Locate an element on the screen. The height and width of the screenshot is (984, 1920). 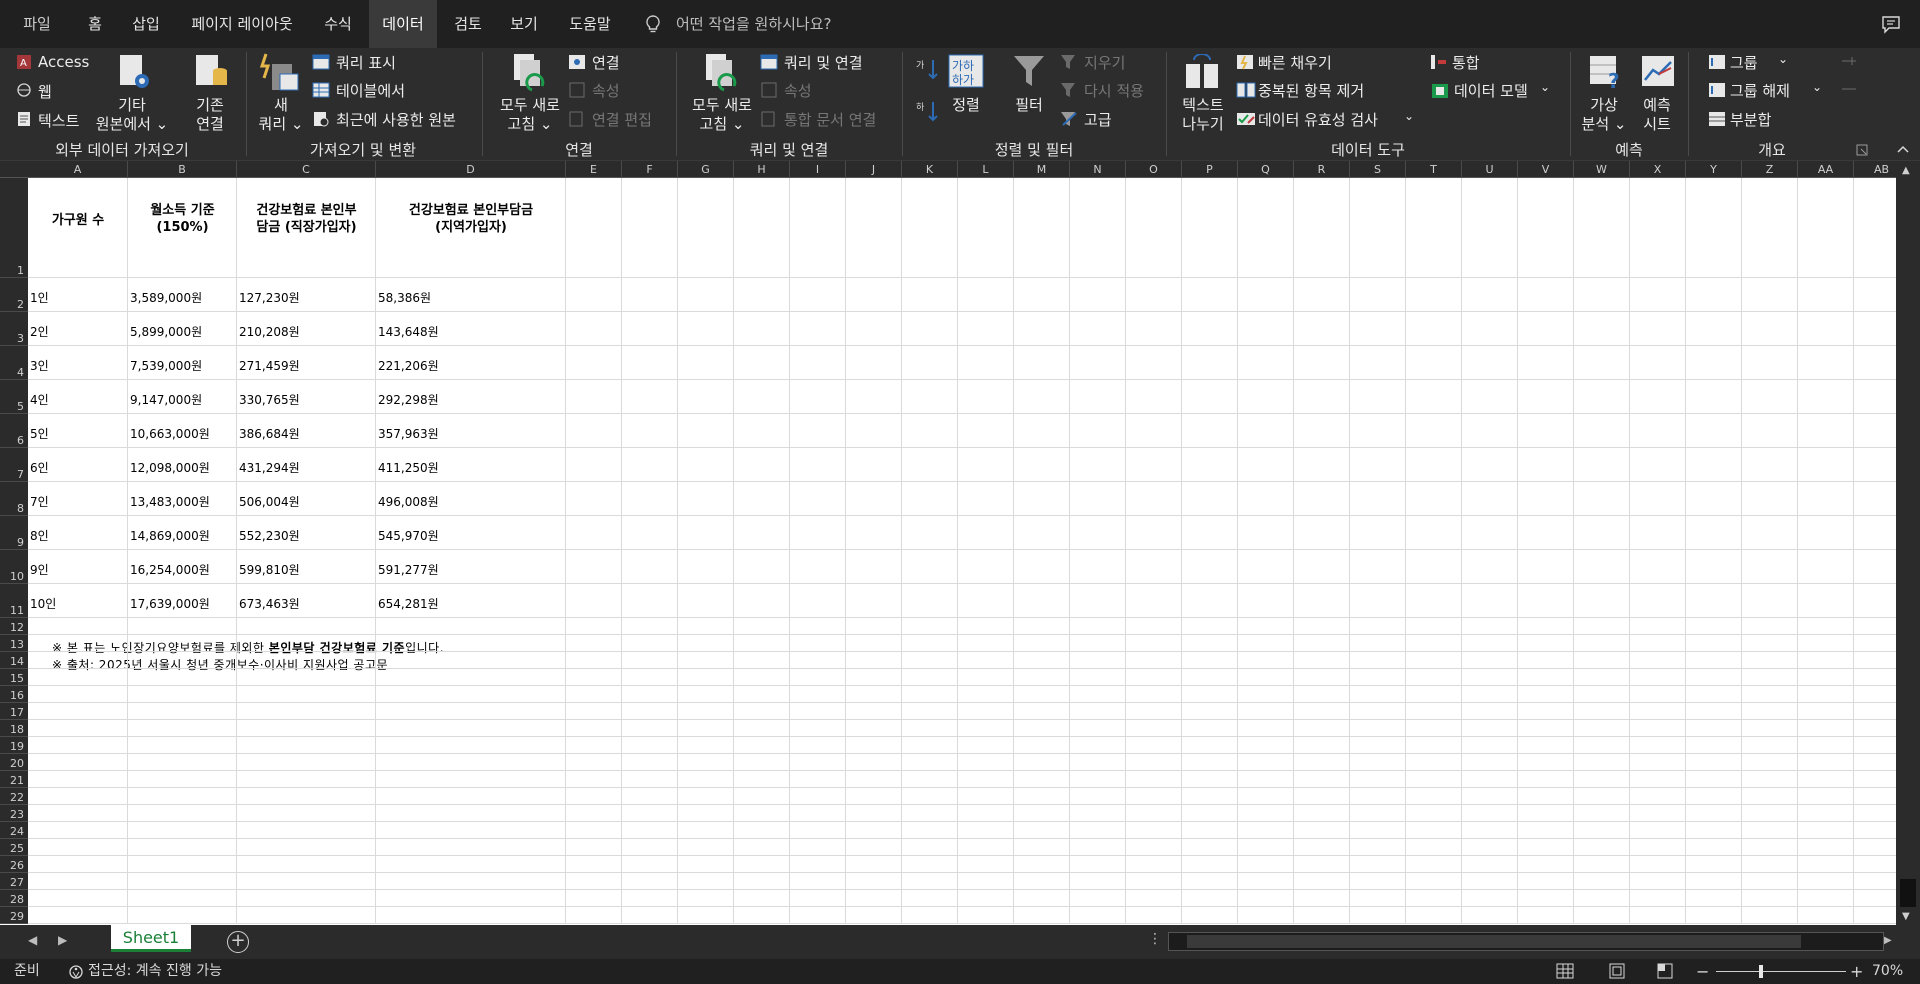
subtotal-button: 부분합 is located at coordinates (1750, 119).